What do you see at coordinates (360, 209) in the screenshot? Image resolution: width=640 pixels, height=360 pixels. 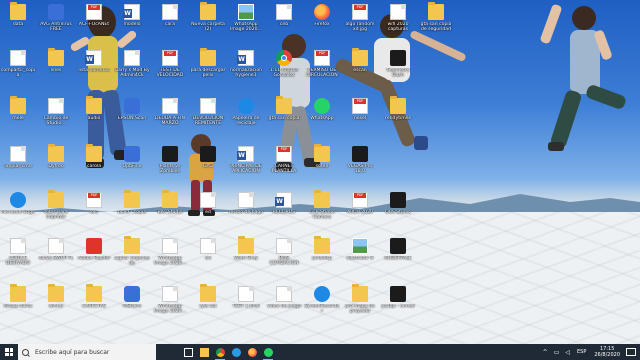 I see `desktop-icon: ARCH 2020` at bounding box center [360, 209].